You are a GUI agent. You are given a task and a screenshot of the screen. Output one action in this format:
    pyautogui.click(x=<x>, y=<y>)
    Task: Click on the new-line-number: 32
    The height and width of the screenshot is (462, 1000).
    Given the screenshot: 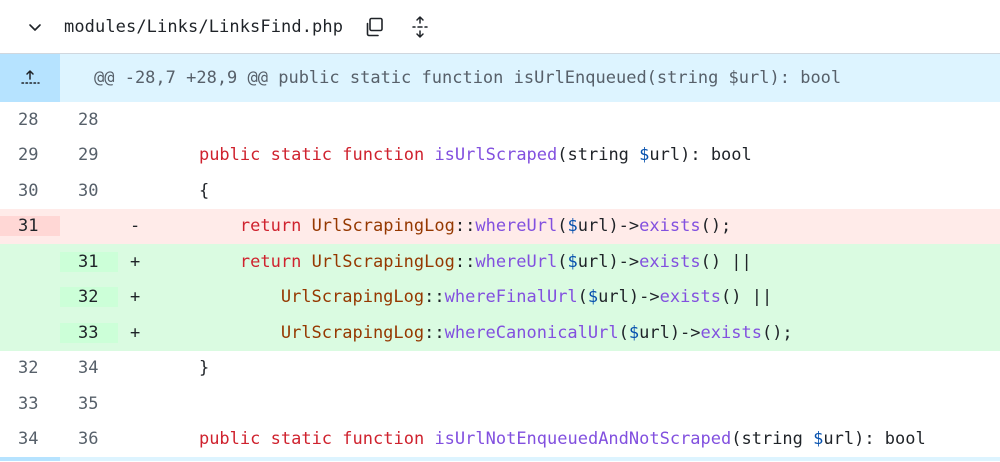 What is the action you would take?
    pyautogui.click(x=89, y=297)
    